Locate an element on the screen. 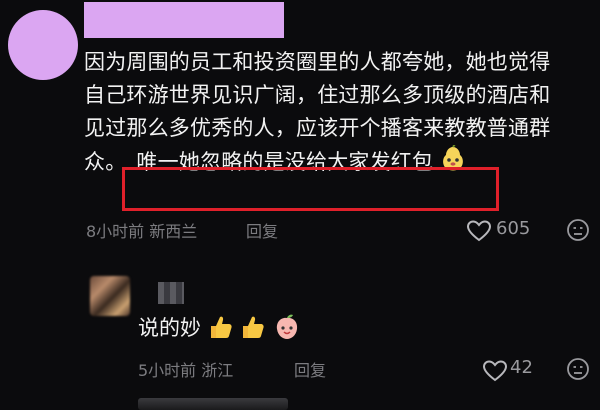 The image size is (600, 410). reply-comment: 说的妙 is located at coordinates (219, 329).